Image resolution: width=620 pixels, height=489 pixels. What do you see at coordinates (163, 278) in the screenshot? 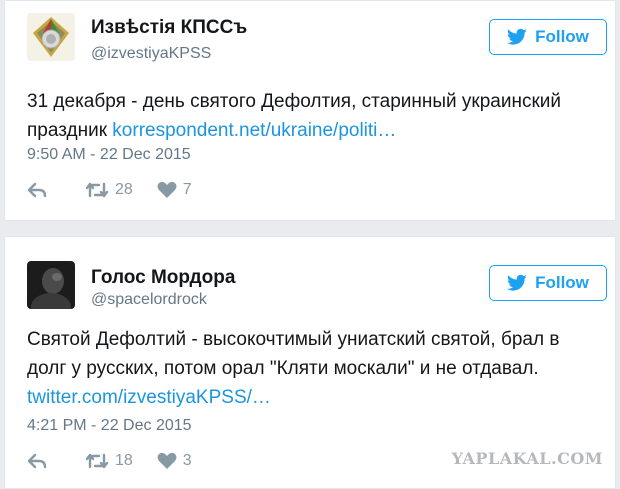
I see `user-name: Голос Мордора` at bounding box center [163, 278].